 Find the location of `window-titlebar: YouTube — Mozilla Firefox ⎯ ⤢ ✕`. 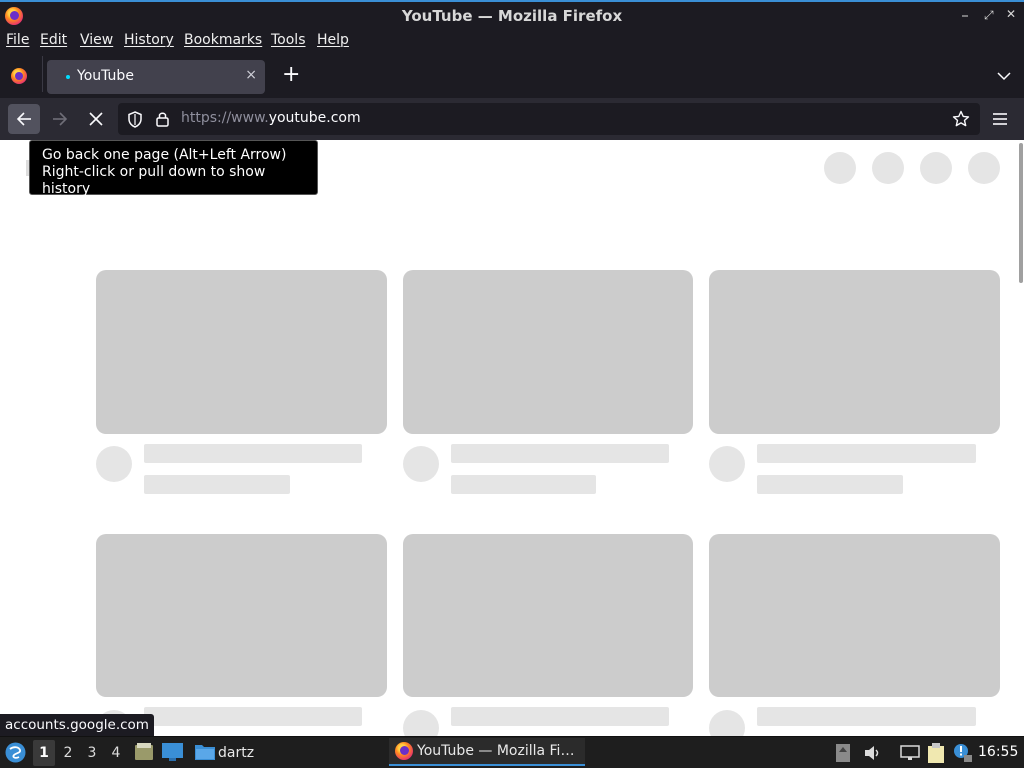

window-titlebar: YouTube — Mozilla Firefox ⎯ ⤢ ✕ is located at coordinates (512, 15).